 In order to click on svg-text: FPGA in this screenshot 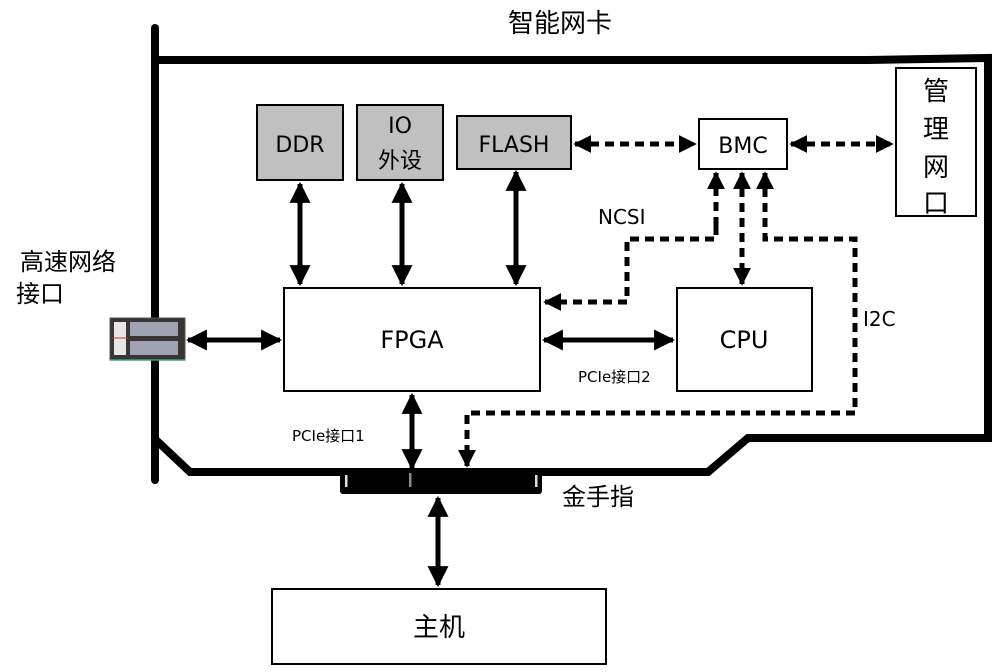, I will do `click(412, 340)`.